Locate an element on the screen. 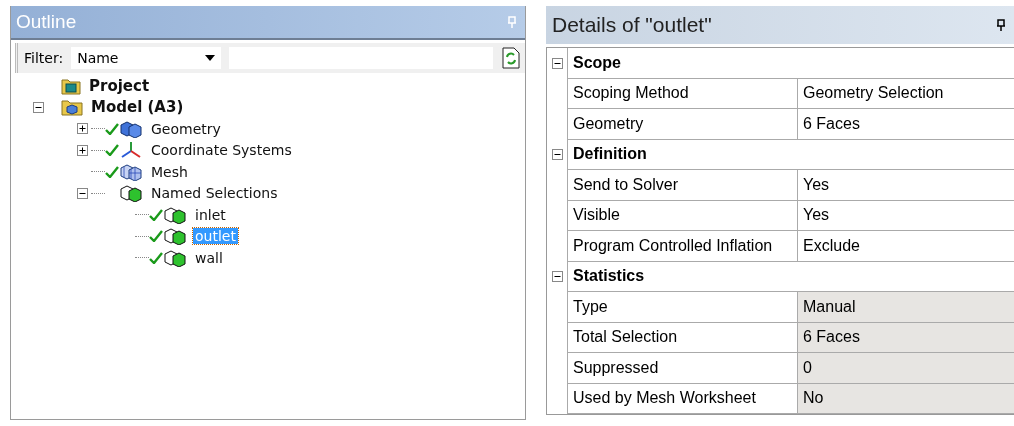 The width and height of the screenshot is (1014, 426). refresh-icon is located at coordinates (511, 58).